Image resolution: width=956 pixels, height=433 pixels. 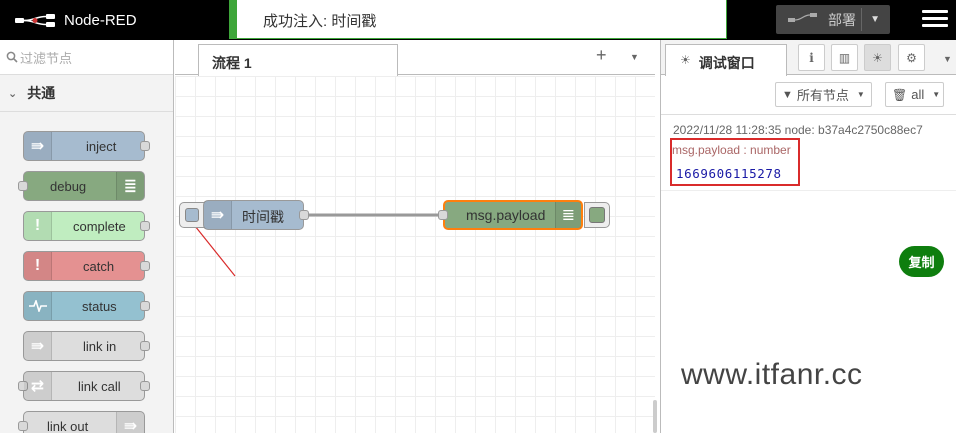 What do you see at coordinates (918, 94) in the screenshot?
I see `clear-label: all` at bounding box center [918, 94].